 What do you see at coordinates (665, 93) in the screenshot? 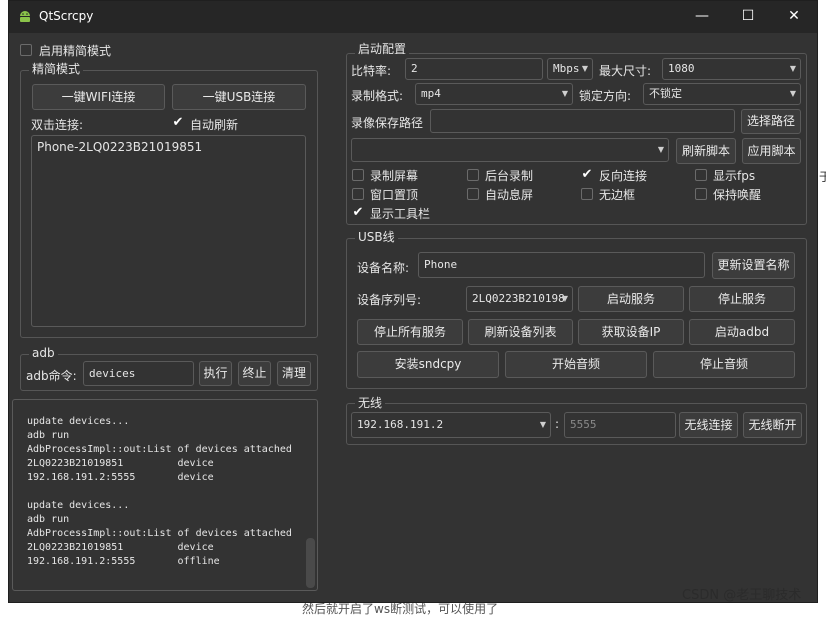
I see `lock-orientation-value: 不锁定` at bounding box center [665, 93].